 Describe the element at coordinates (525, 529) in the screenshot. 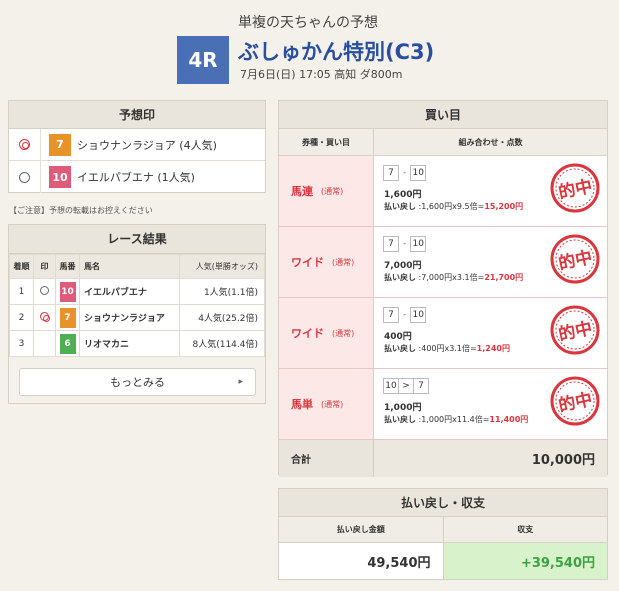

I see `balance-col-header: 収支` at that location.